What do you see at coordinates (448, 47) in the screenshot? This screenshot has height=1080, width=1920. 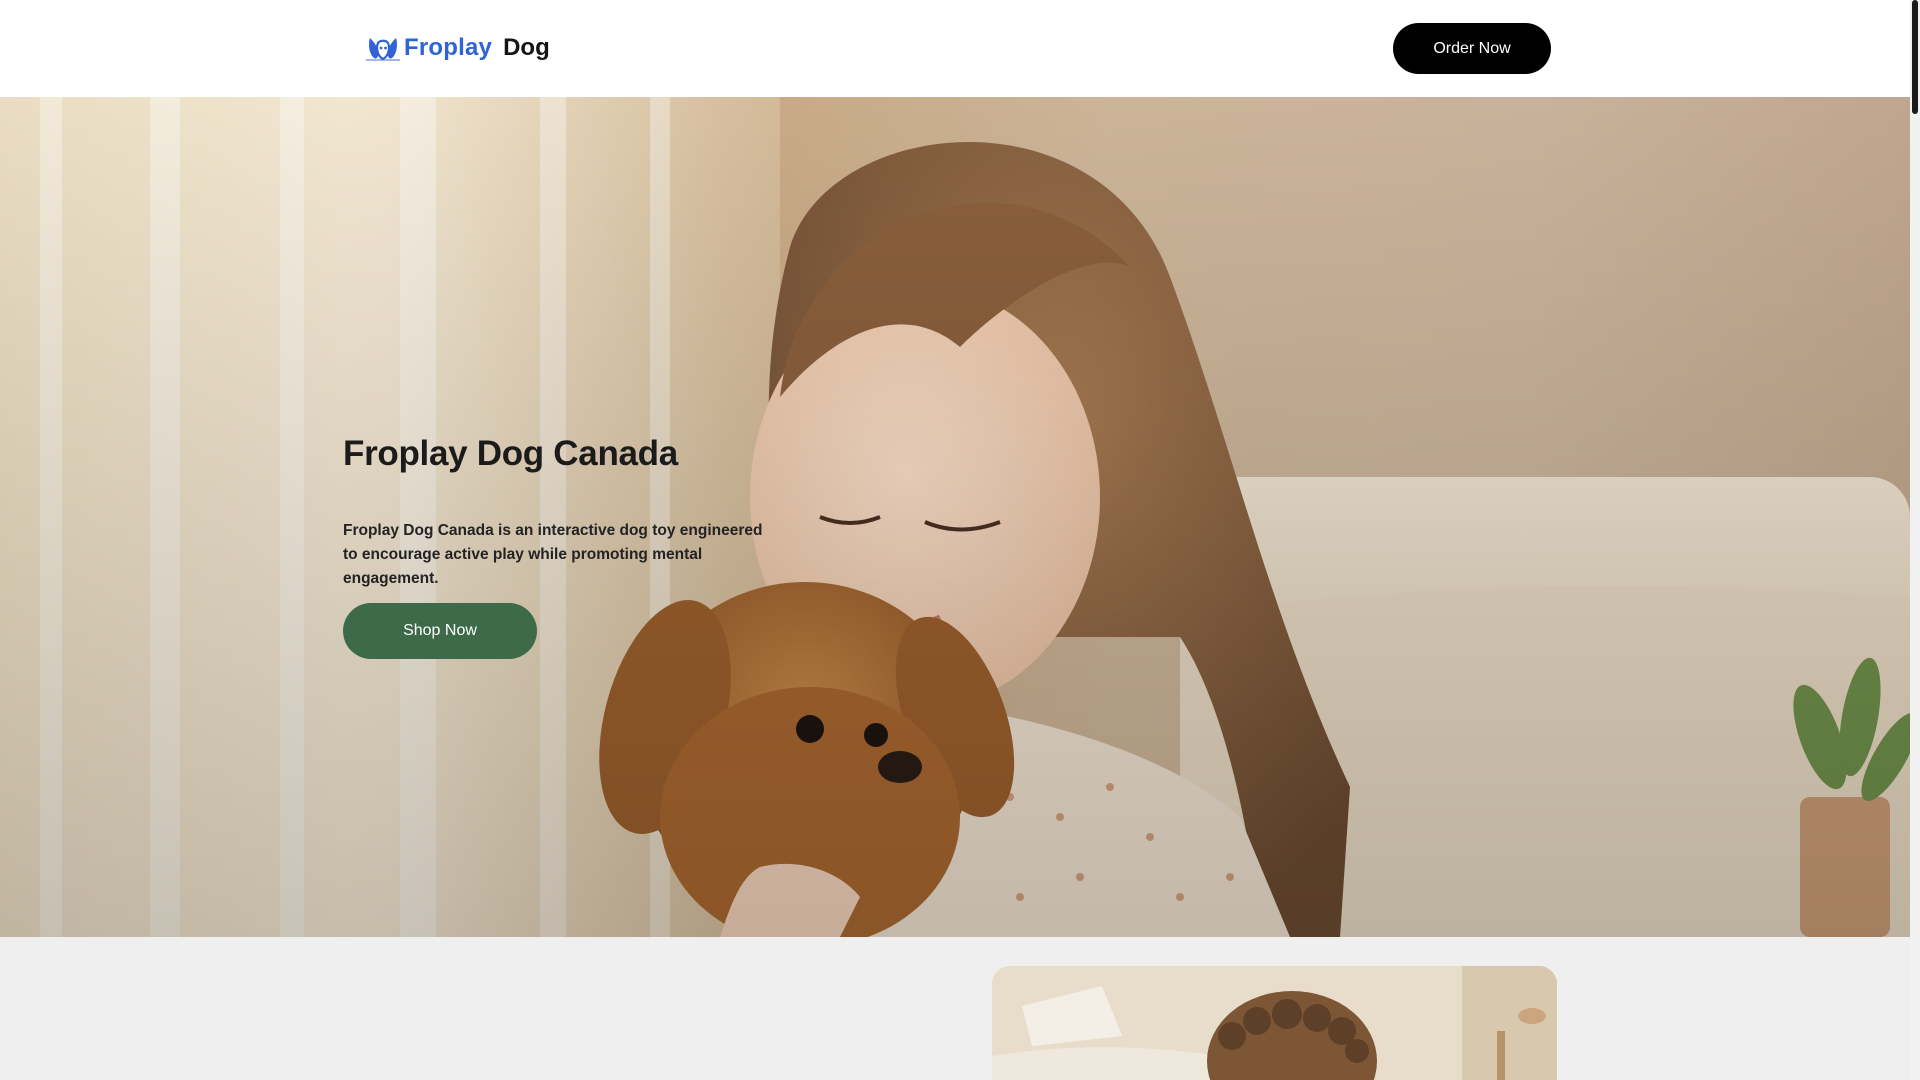 I see `brand-name-primary: Froplay` at bounding box center [448, 47].